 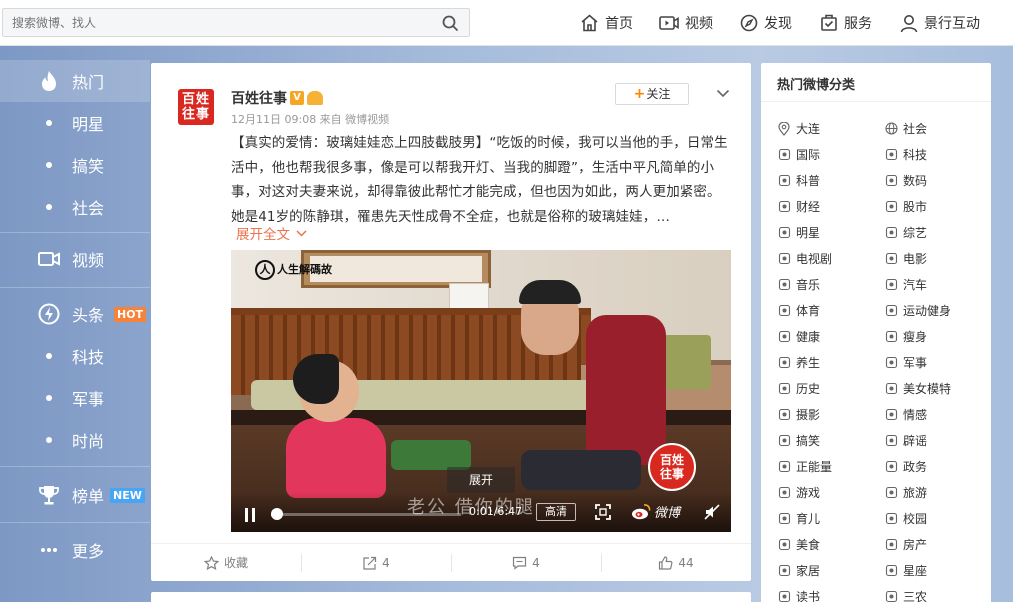 What do you see at coordinates (905, 570) in the screenshot?
I see `category-item: 星座` at bounding box center [905, 570].